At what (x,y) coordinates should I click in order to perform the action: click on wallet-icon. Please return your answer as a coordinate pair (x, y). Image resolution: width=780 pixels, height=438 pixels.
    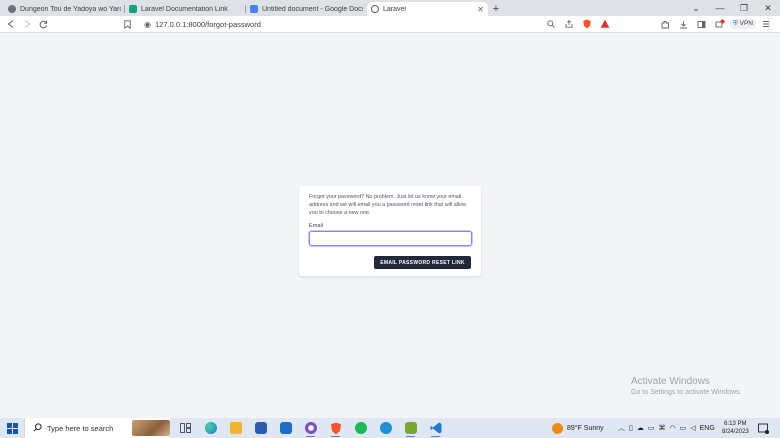
    Looking at the image, I should click on (720, 24).